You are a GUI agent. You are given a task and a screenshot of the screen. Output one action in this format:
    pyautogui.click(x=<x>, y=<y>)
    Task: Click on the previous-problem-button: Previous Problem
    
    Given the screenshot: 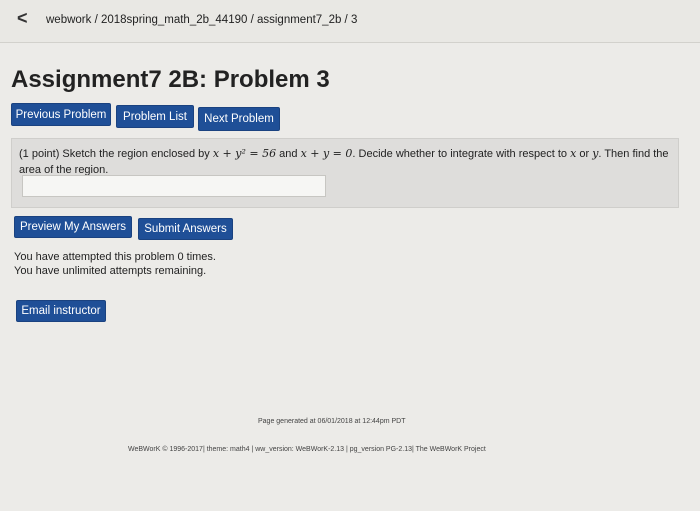 What is the action you would take?
    pyautogui.click(x=61, y=114)
    